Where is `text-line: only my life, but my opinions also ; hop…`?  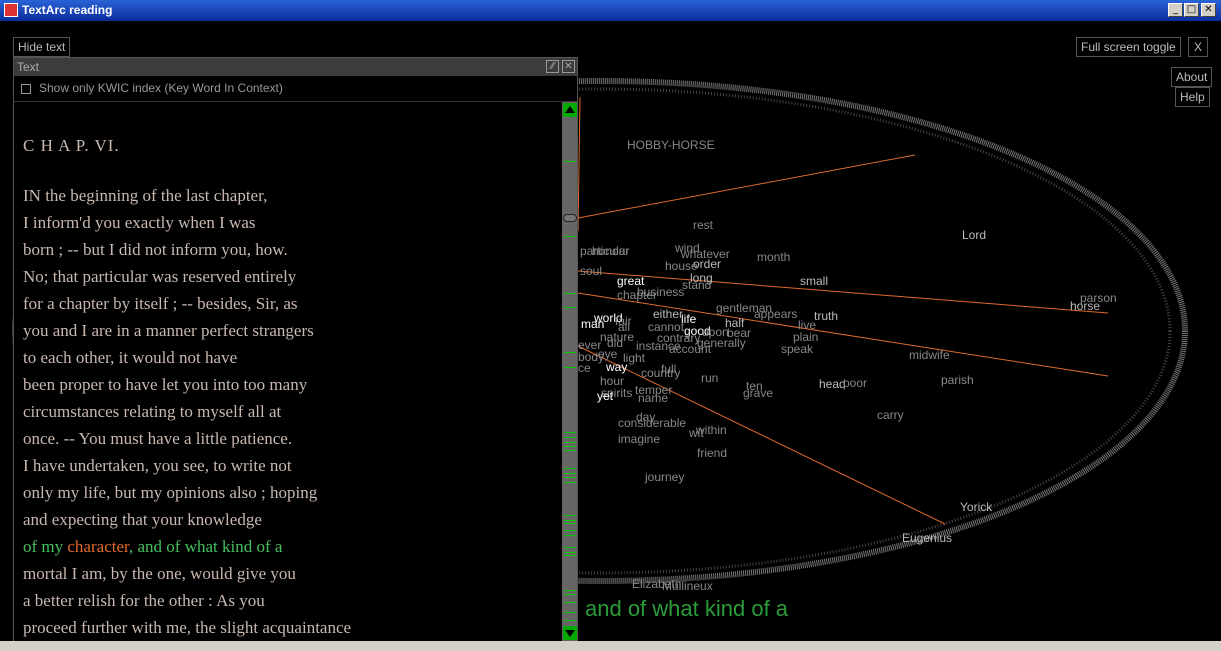 text-line: only my life, but my opinions also ; hop… is located at coordinates (170, 492).